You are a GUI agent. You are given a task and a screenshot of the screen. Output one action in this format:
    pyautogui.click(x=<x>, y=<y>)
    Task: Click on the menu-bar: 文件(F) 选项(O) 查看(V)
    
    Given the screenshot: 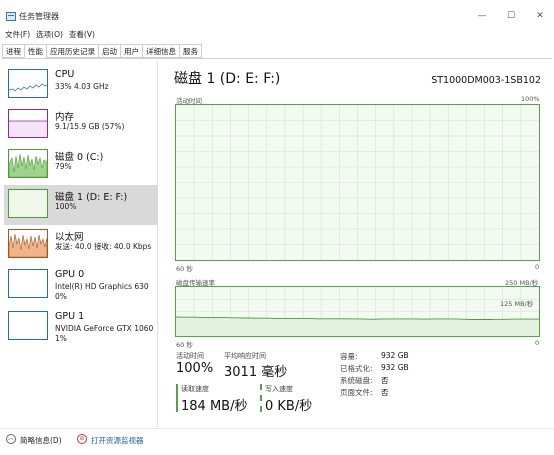 What is the action you would take?
    pyautogui.click(x=50, y=35)
    